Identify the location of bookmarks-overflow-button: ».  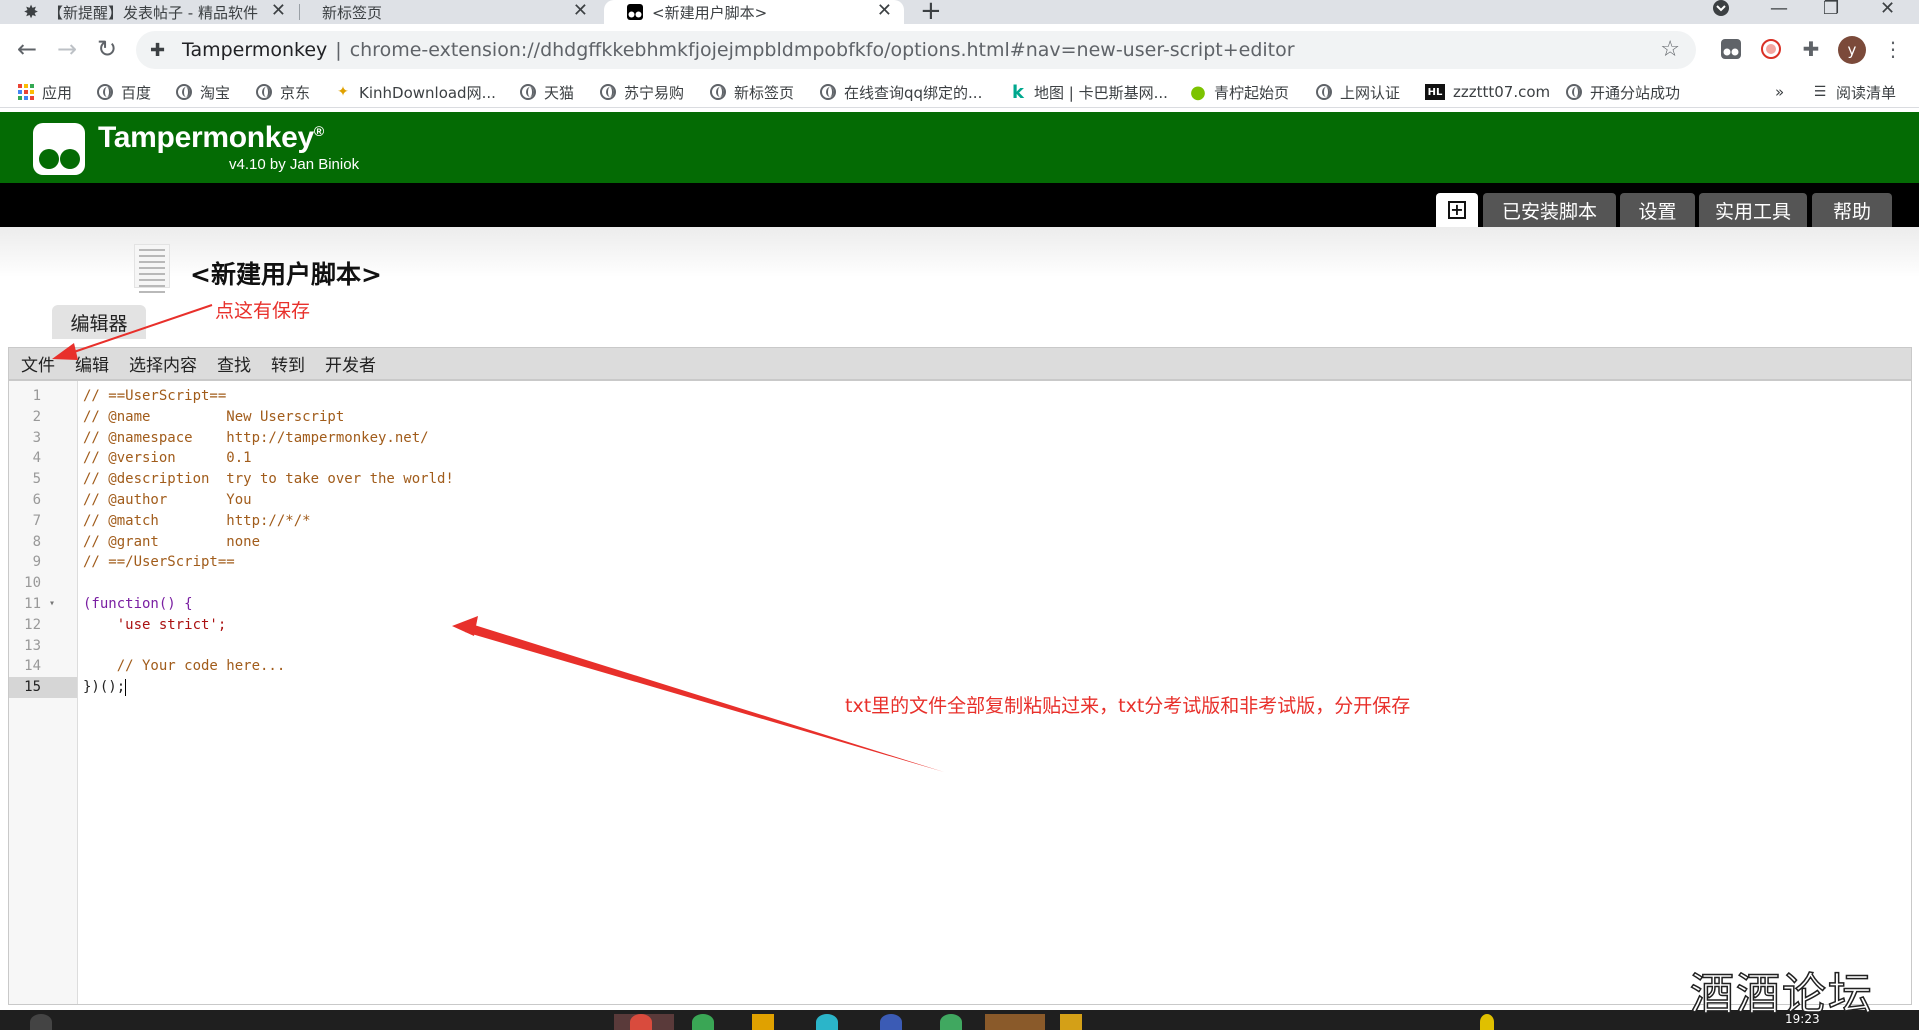
(1779, 92).